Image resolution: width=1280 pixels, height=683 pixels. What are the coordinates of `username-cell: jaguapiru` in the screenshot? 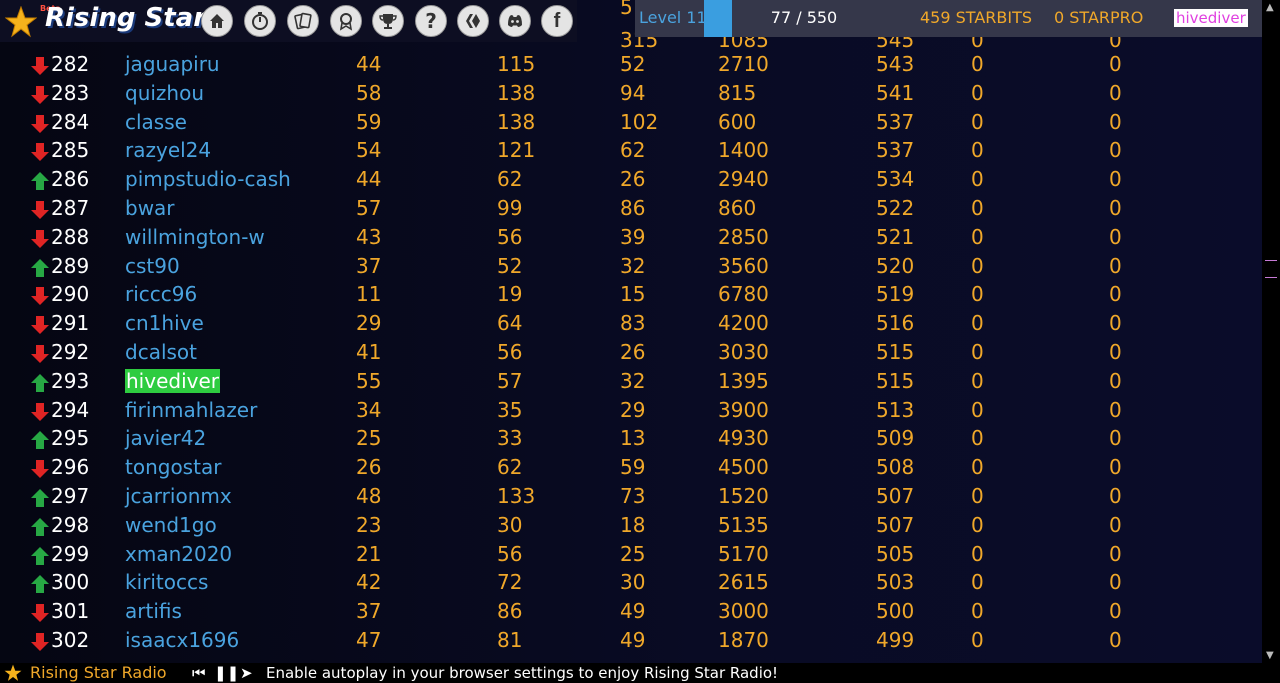 It's located at (172, 64).